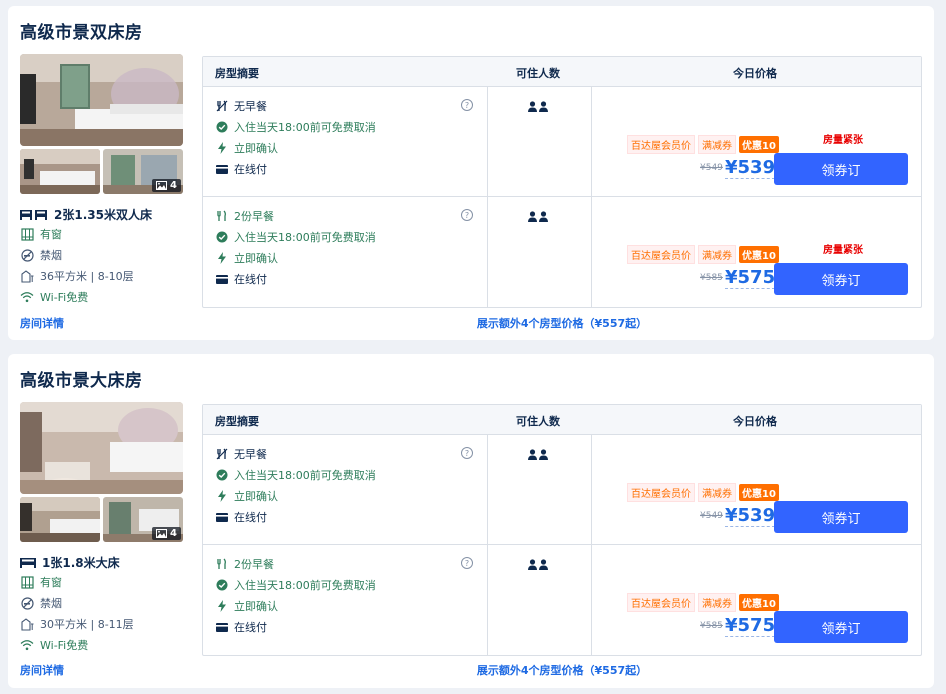  I want to click on amenity-area: 30平方米 | 8-11层, so click(77, 624).